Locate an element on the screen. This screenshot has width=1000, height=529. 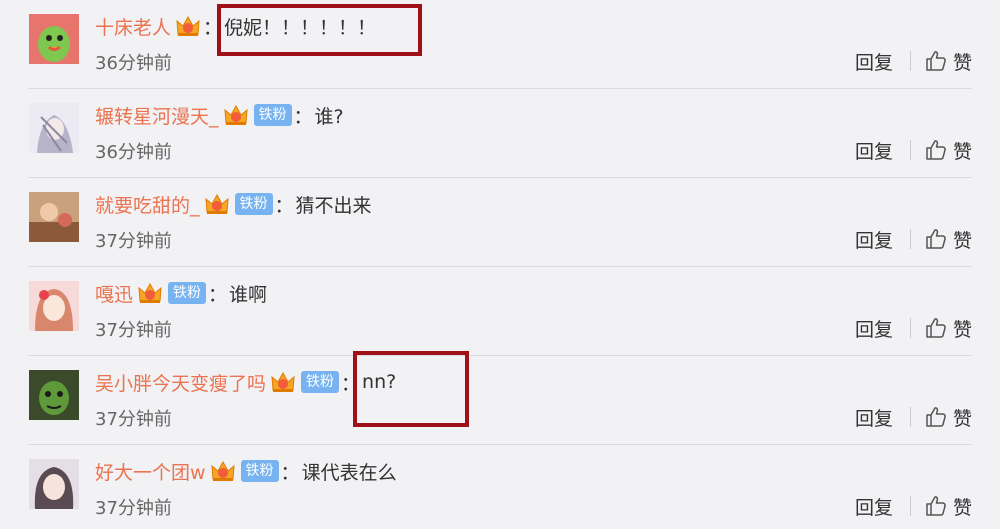
comment-line: 就要吃甜的_ 铁粉 ： 猜不出来 is located at coordinates (233, 204).